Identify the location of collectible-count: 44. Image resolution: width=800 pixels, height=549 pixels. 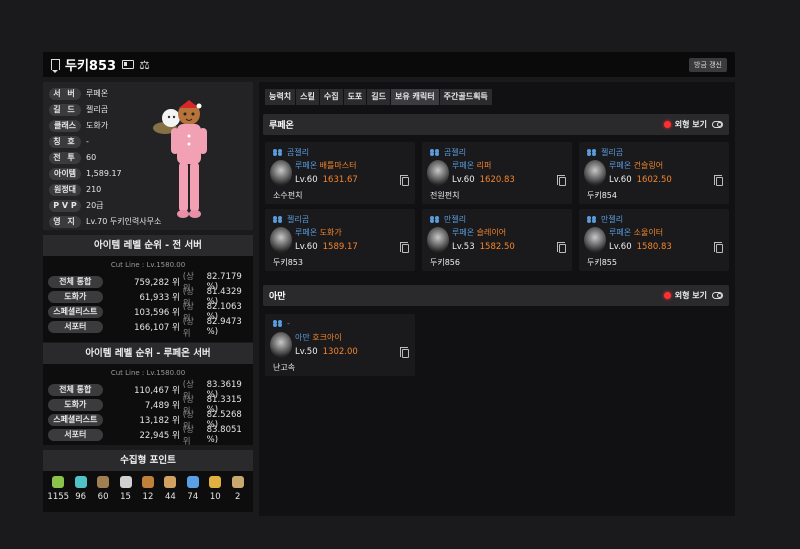
(170, 497).